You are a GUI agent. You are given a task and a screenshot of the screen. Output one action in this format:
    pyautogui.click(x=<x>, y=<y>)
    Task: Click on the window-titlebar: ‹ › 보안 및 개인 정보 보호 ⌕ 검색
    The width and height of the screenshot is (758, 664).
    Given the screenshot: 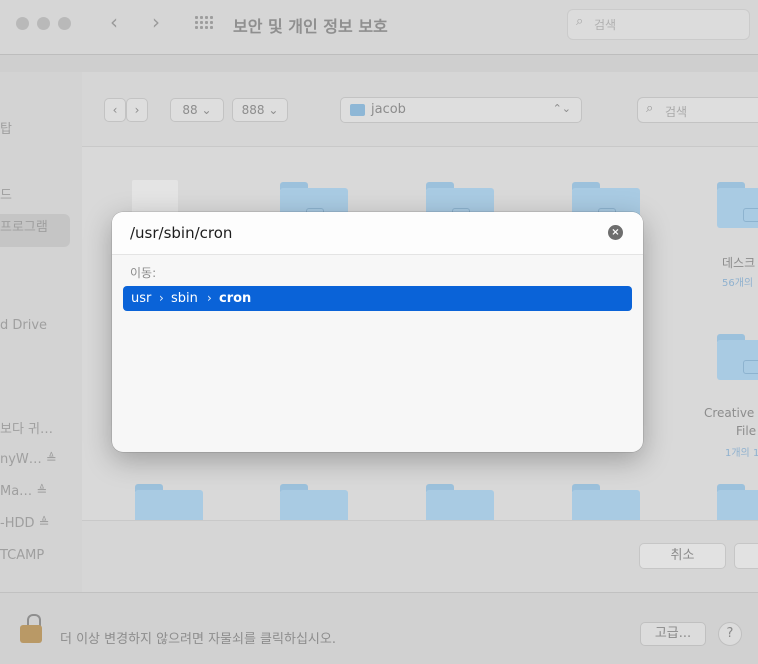 What is the action you would take?
    pyautogui.click(x=379, y=27)
    